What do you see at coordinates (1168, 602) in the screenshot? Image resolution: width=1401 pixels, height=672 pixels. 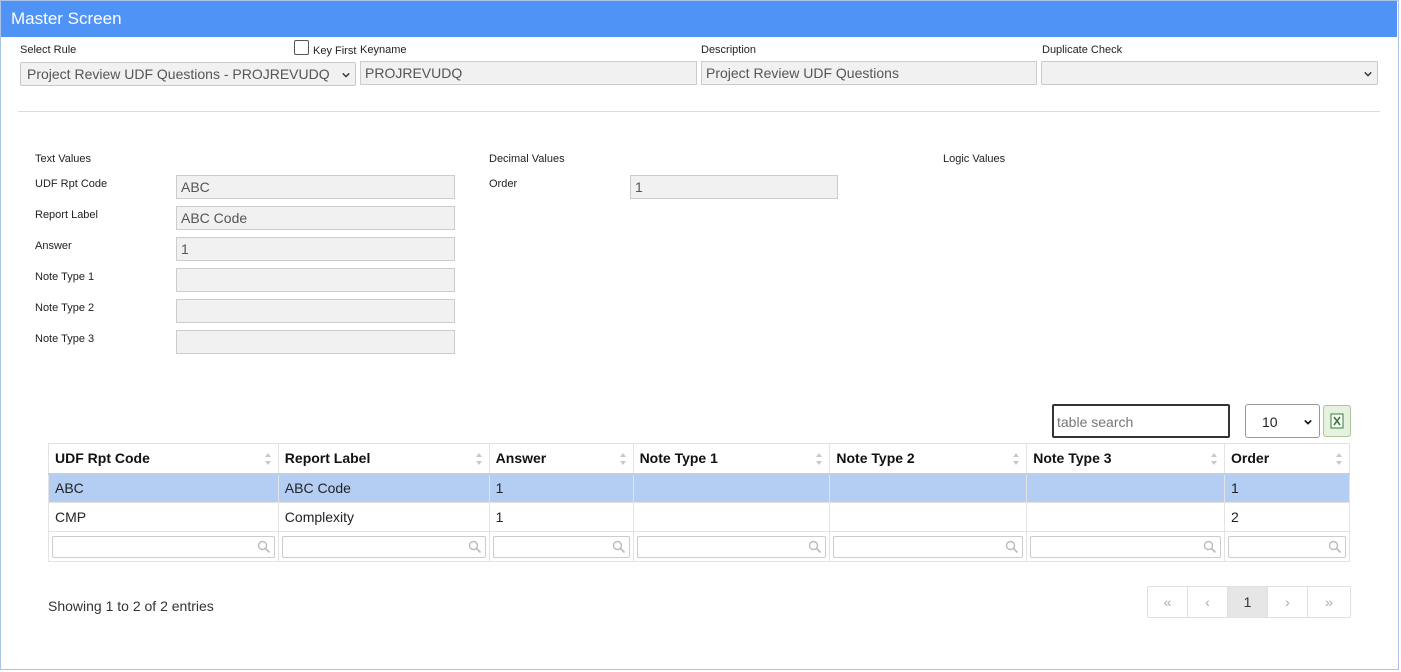 I see `pager-first-button: «` at bounding box center [1168, 602].